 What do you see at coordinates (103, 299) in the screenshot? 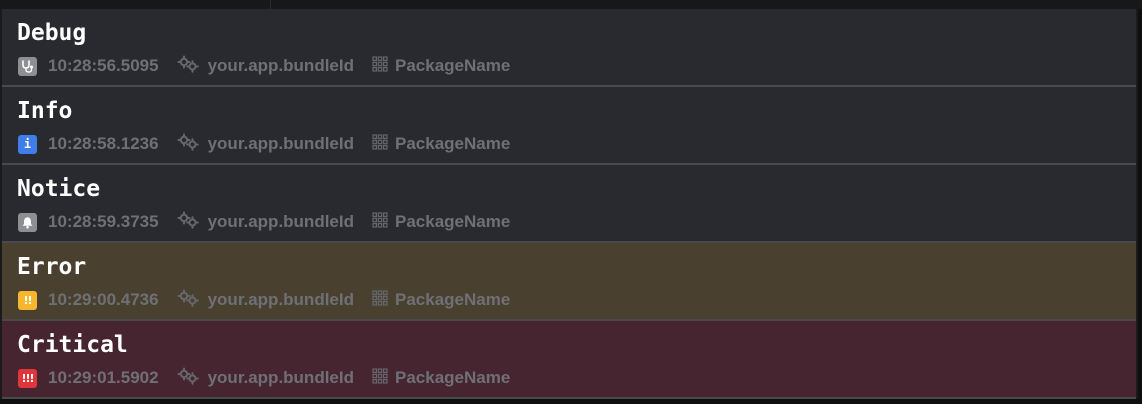
I see `timestamp: 10:29:00.4736` at bounding box center [103, 299].